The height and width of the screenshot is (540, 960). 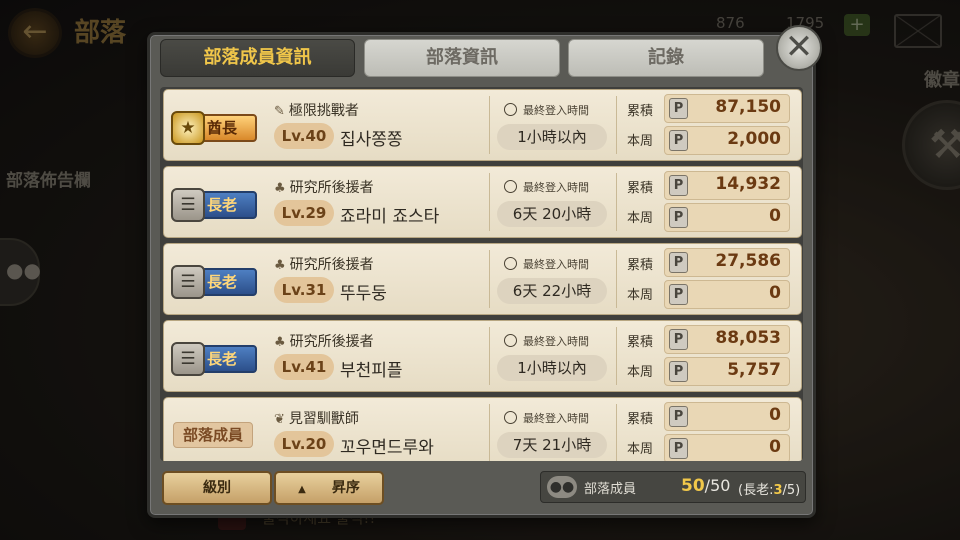 What do you see at coordinates (727, 339) in the screenshot?
I see `accumulated-points: P 88,053` at bounding box center [727, 339].